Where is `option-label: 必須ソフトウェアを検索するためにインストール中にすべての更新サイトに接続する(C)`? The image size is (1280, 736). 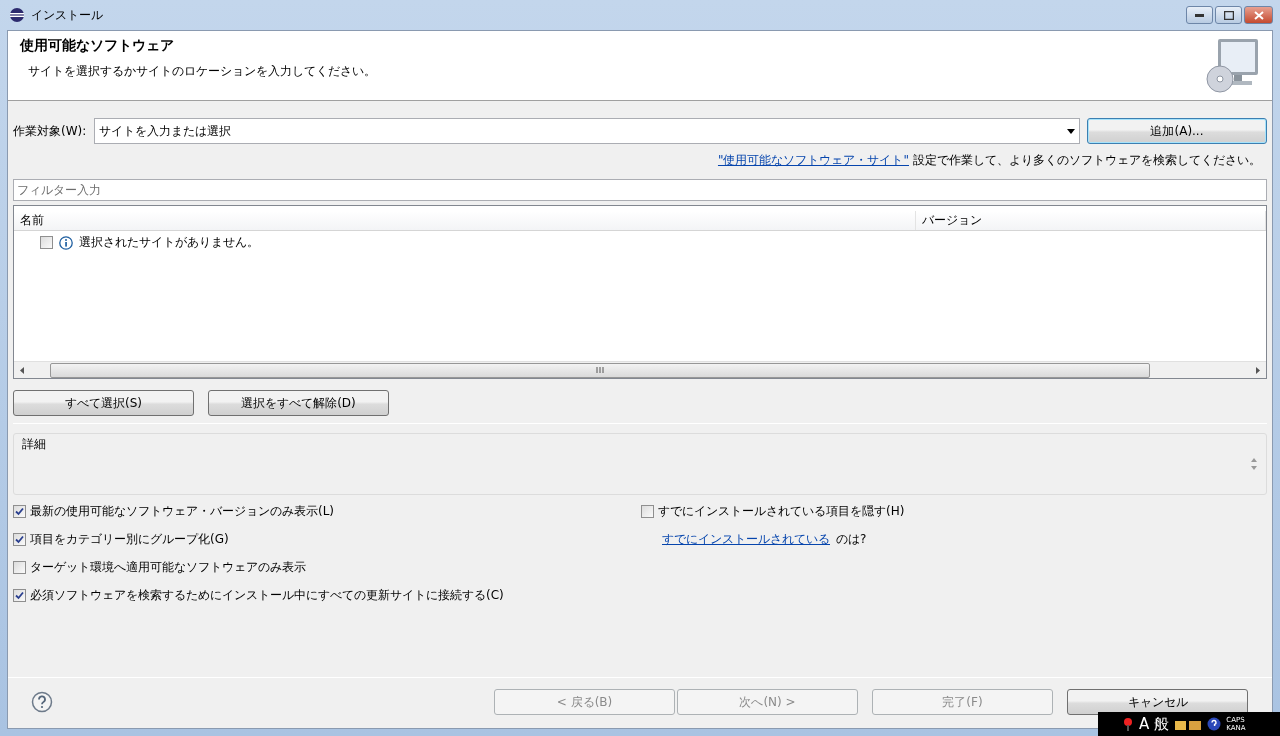 option-label: 必須ソフトウェアを検索するためにインストール中にすべての更新サイトに接続する(C) is located at coordinates (267, 595).